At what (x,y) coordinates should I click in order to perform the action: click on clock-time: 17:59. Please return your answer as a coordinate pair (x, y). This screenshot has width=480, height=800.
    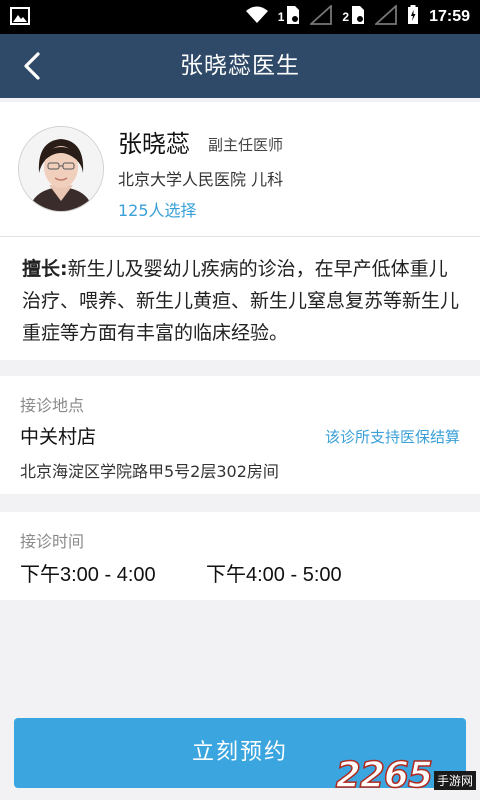
    Looking at the image, I should click on (449, 16).